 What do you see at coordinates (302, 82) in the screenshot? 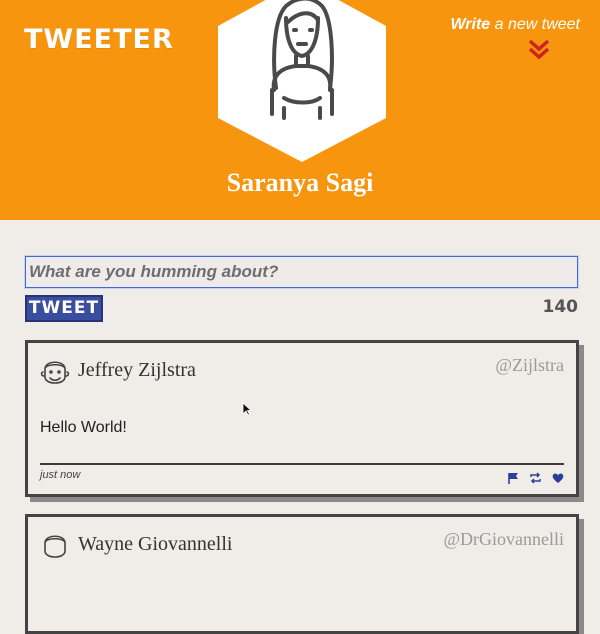
I see `profile-avatar` at bounding box center [302, 82].